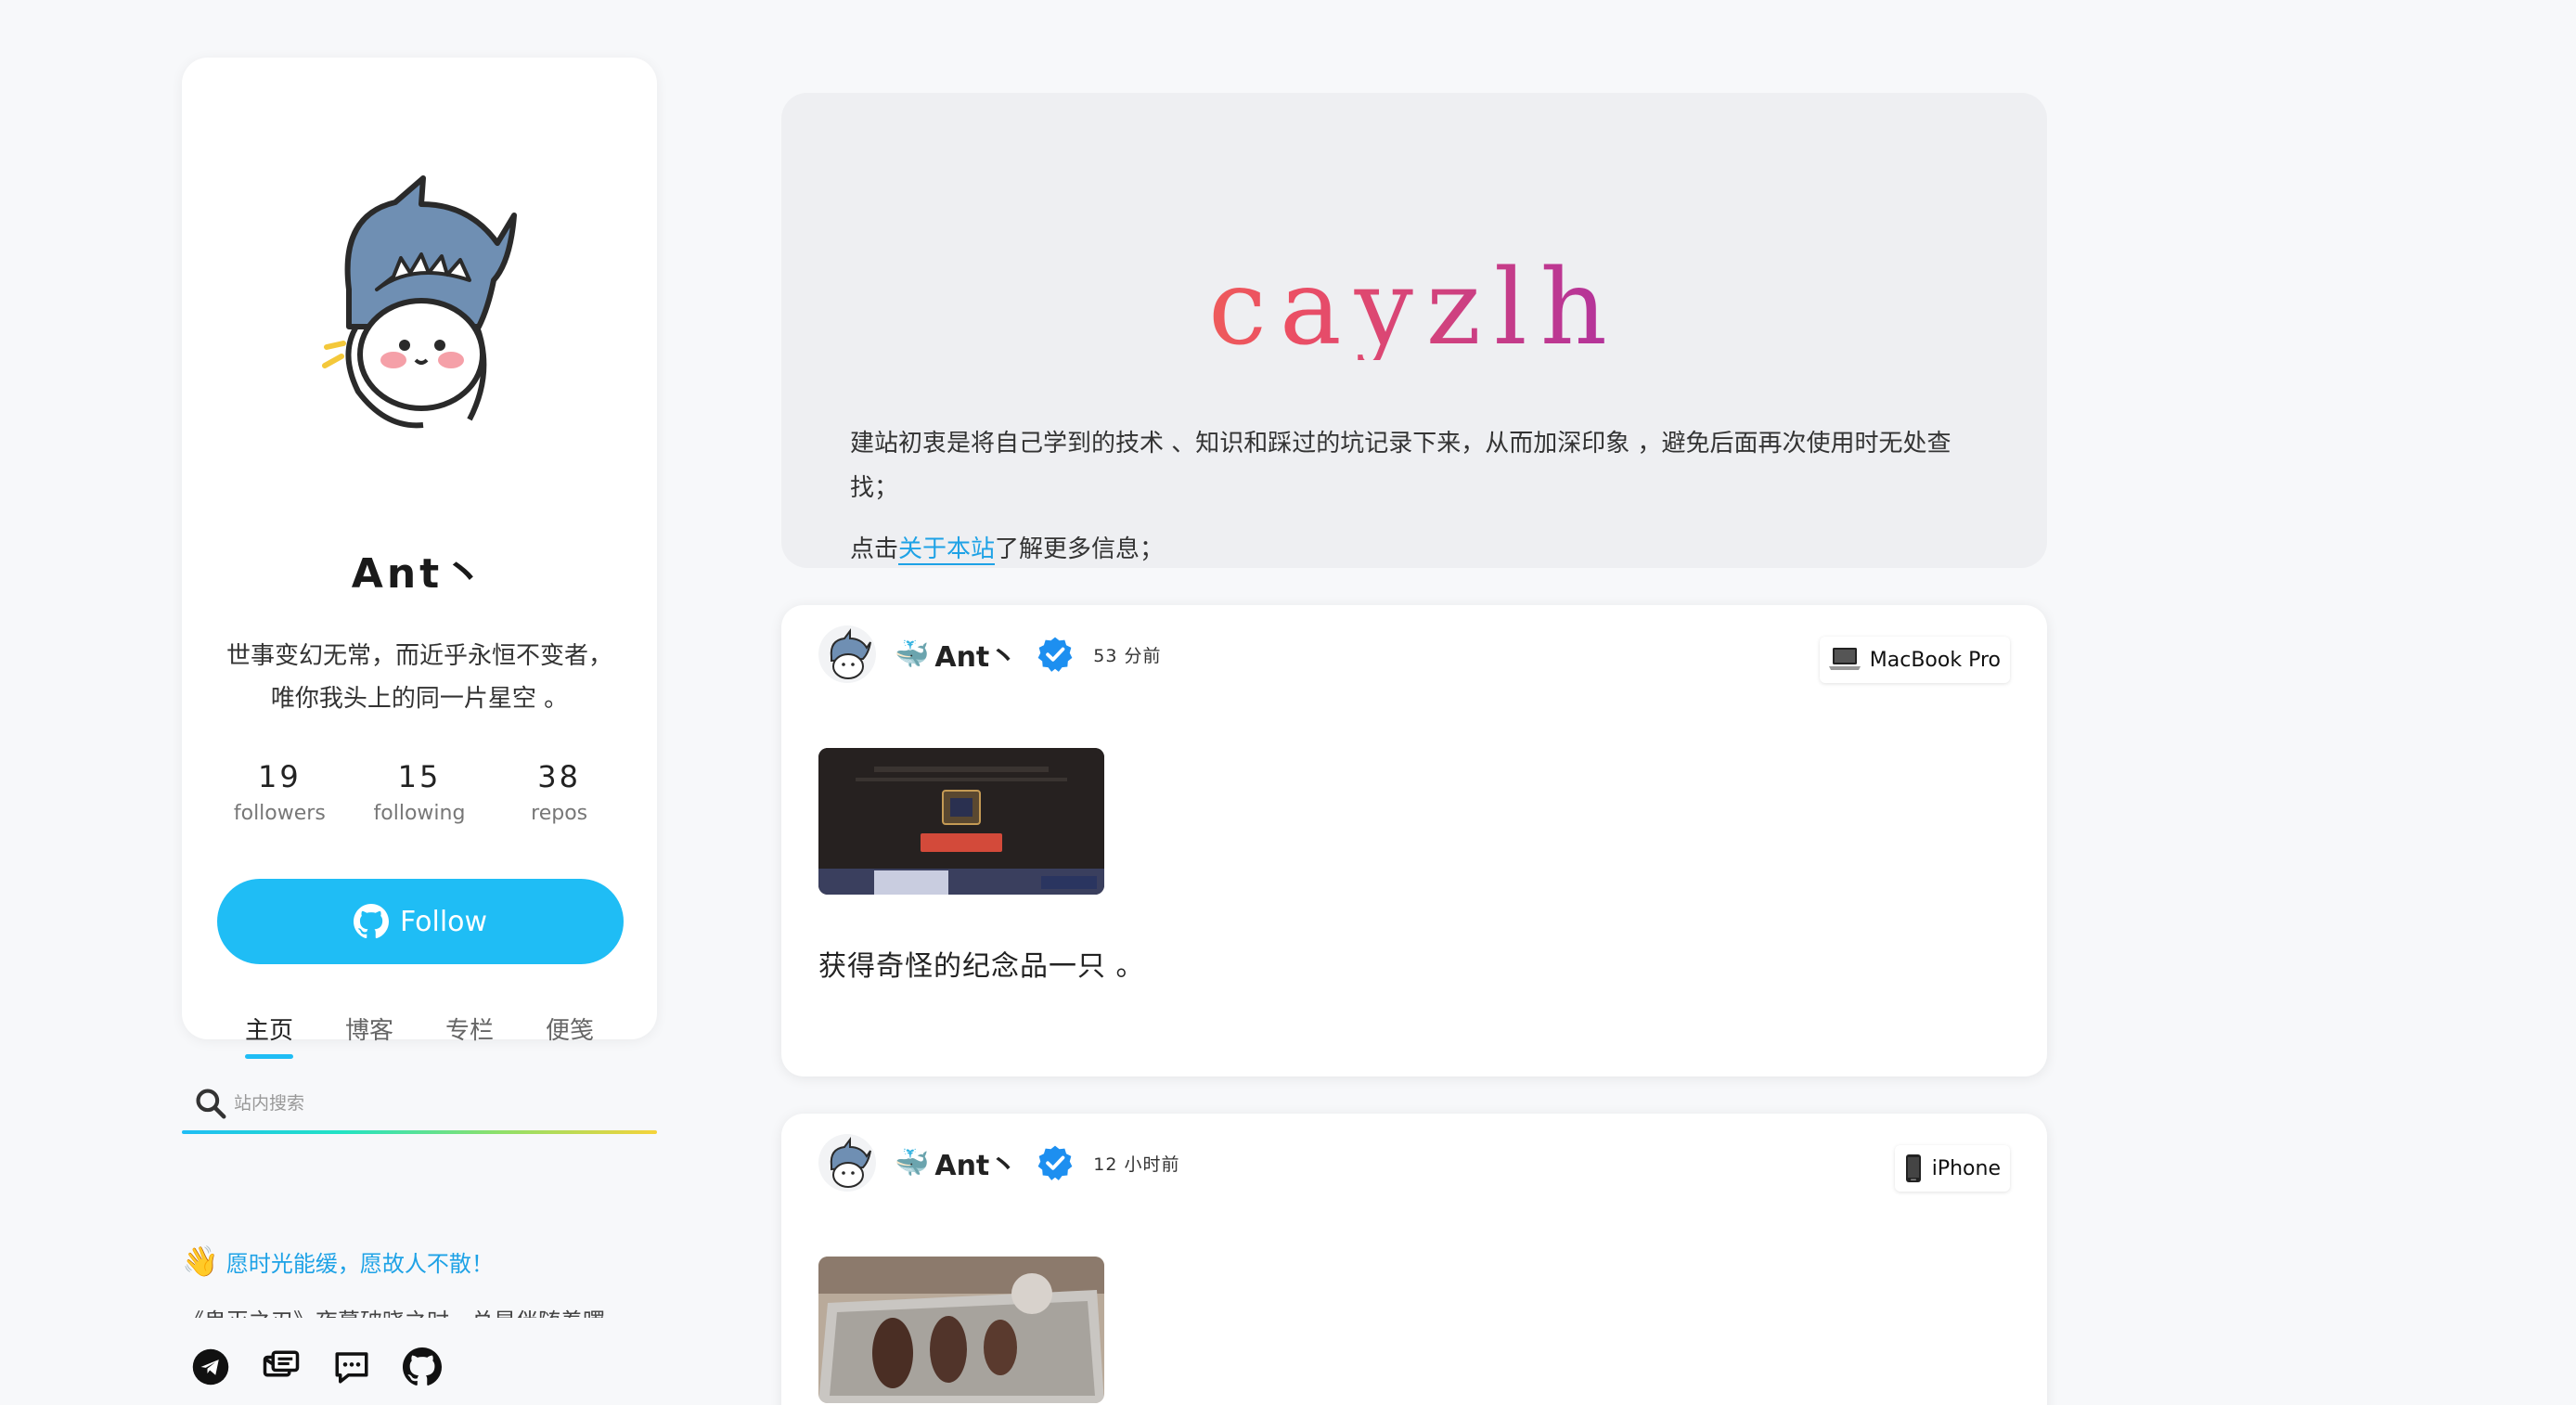  Describe the element at coordinates (1913, 1168) in the screenshot. I see `phone-icon` at that location.